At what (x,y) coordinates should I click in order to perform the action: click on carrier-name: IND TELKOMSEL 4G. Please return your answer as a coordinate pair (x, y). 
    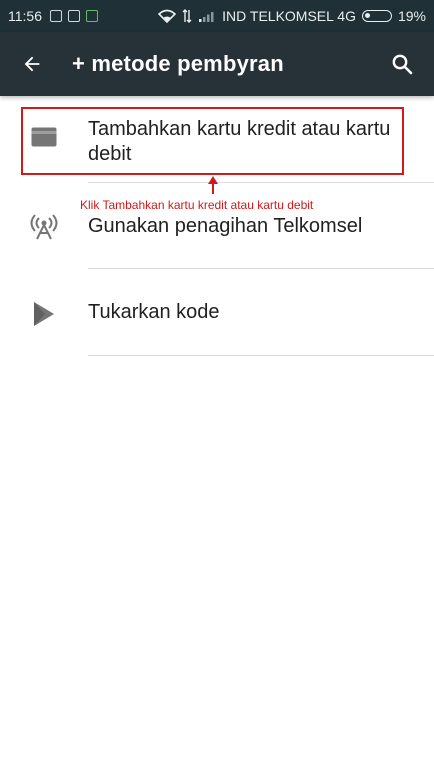
    Looking at the image, I should click on (289, 16).